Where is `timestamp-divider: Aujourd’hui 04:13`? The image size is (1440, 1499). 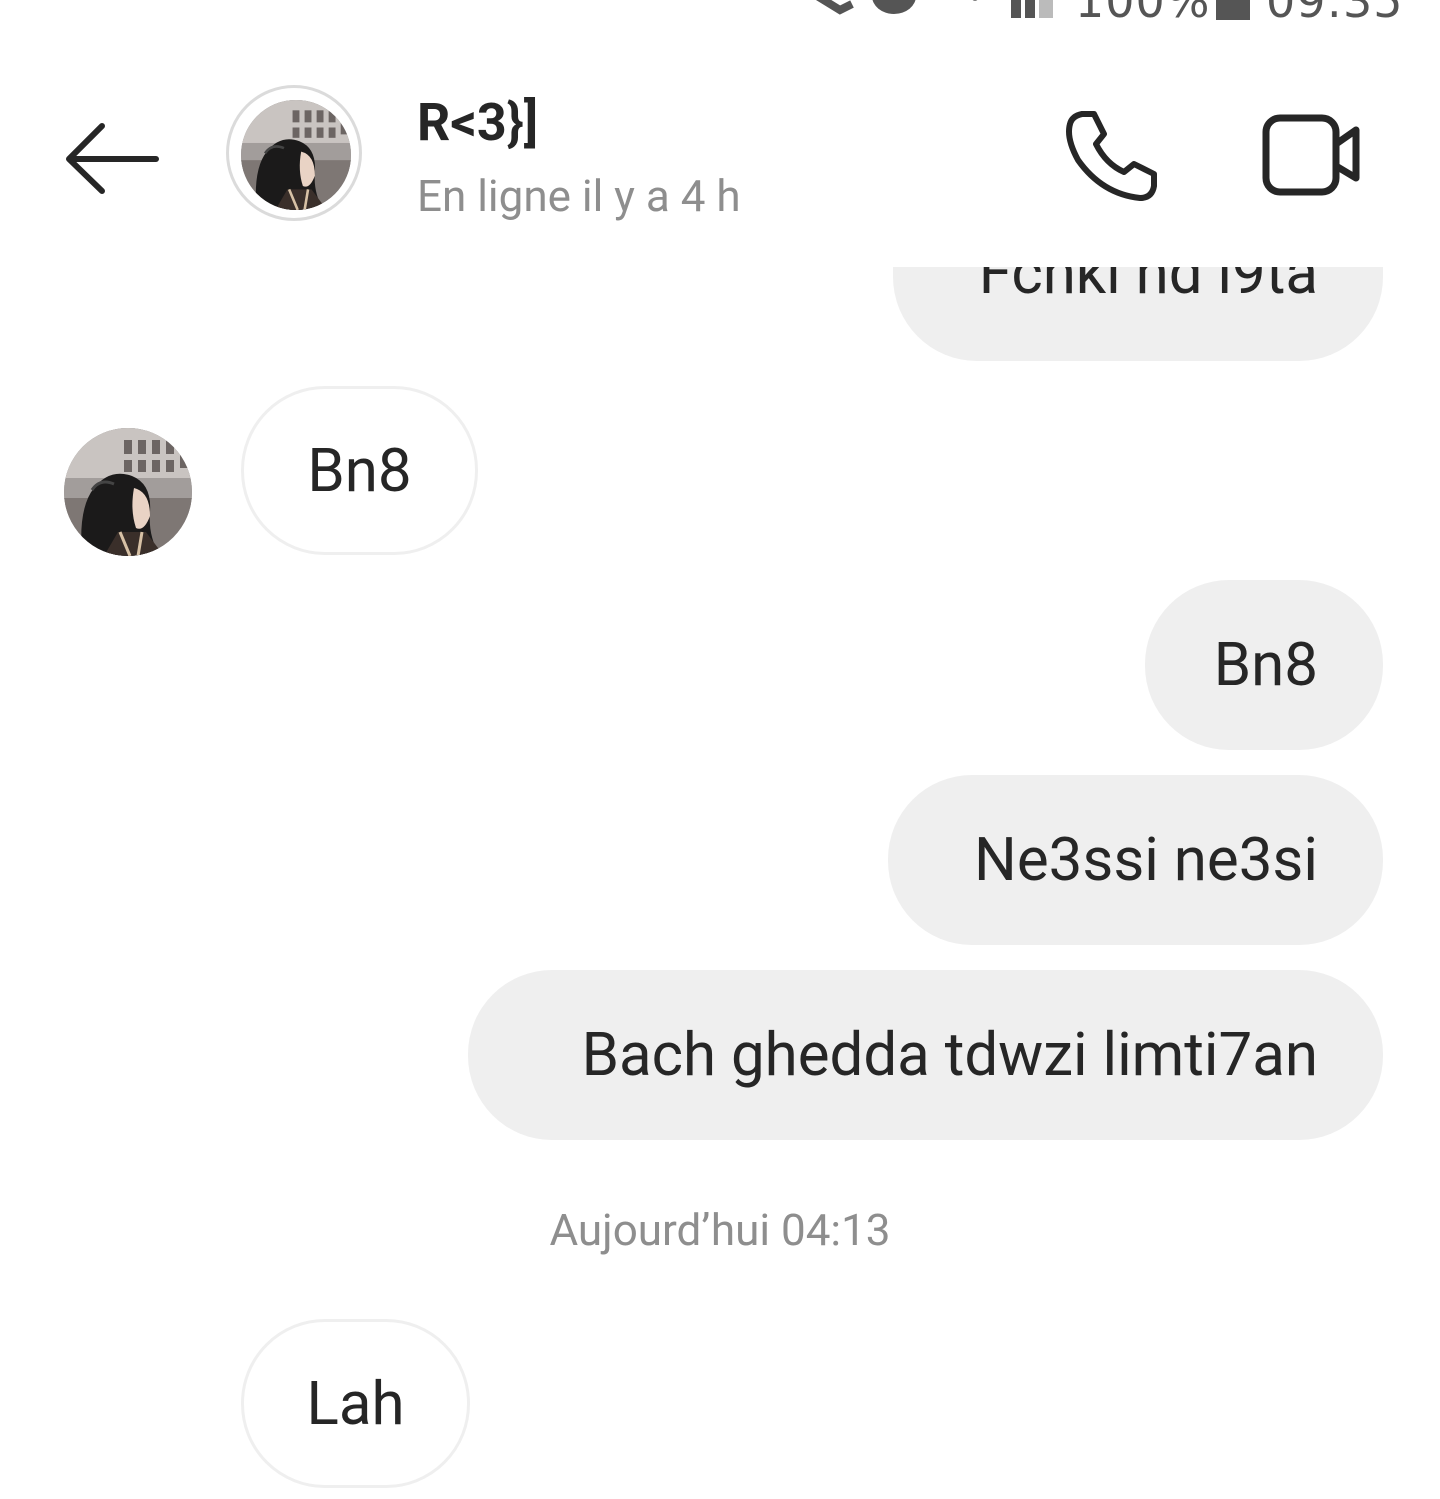
timestamp-divider: Aujourd’hui 04:13 is located at coordinates (720, 1230).